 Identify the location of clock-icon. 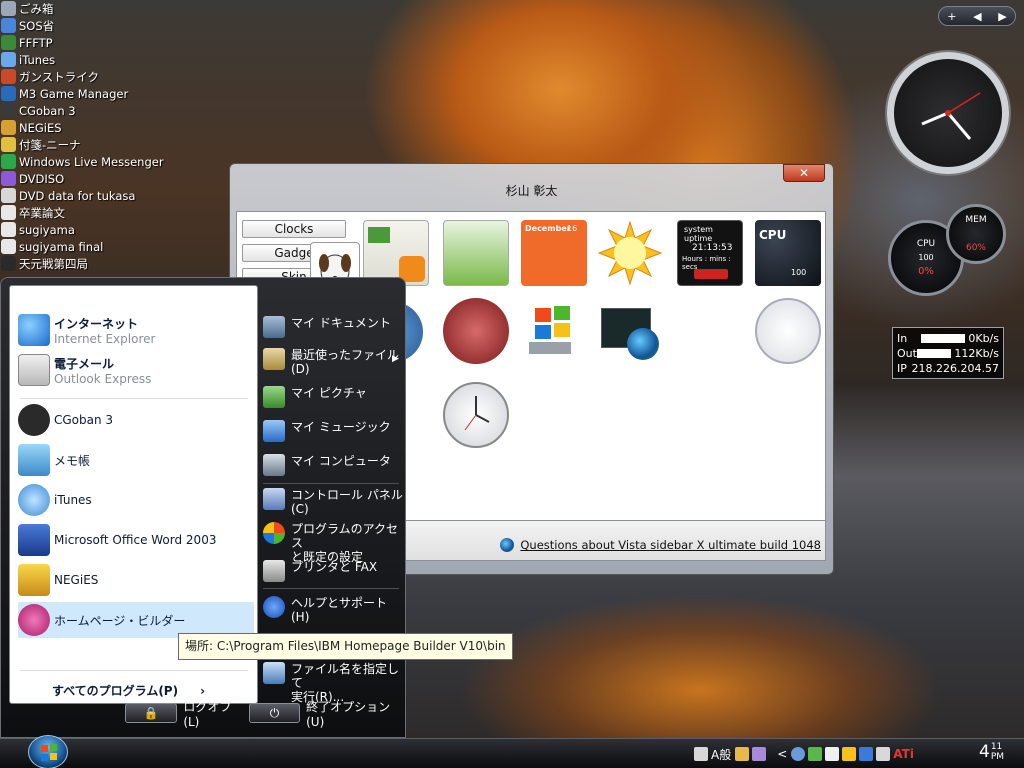
(477, 413).